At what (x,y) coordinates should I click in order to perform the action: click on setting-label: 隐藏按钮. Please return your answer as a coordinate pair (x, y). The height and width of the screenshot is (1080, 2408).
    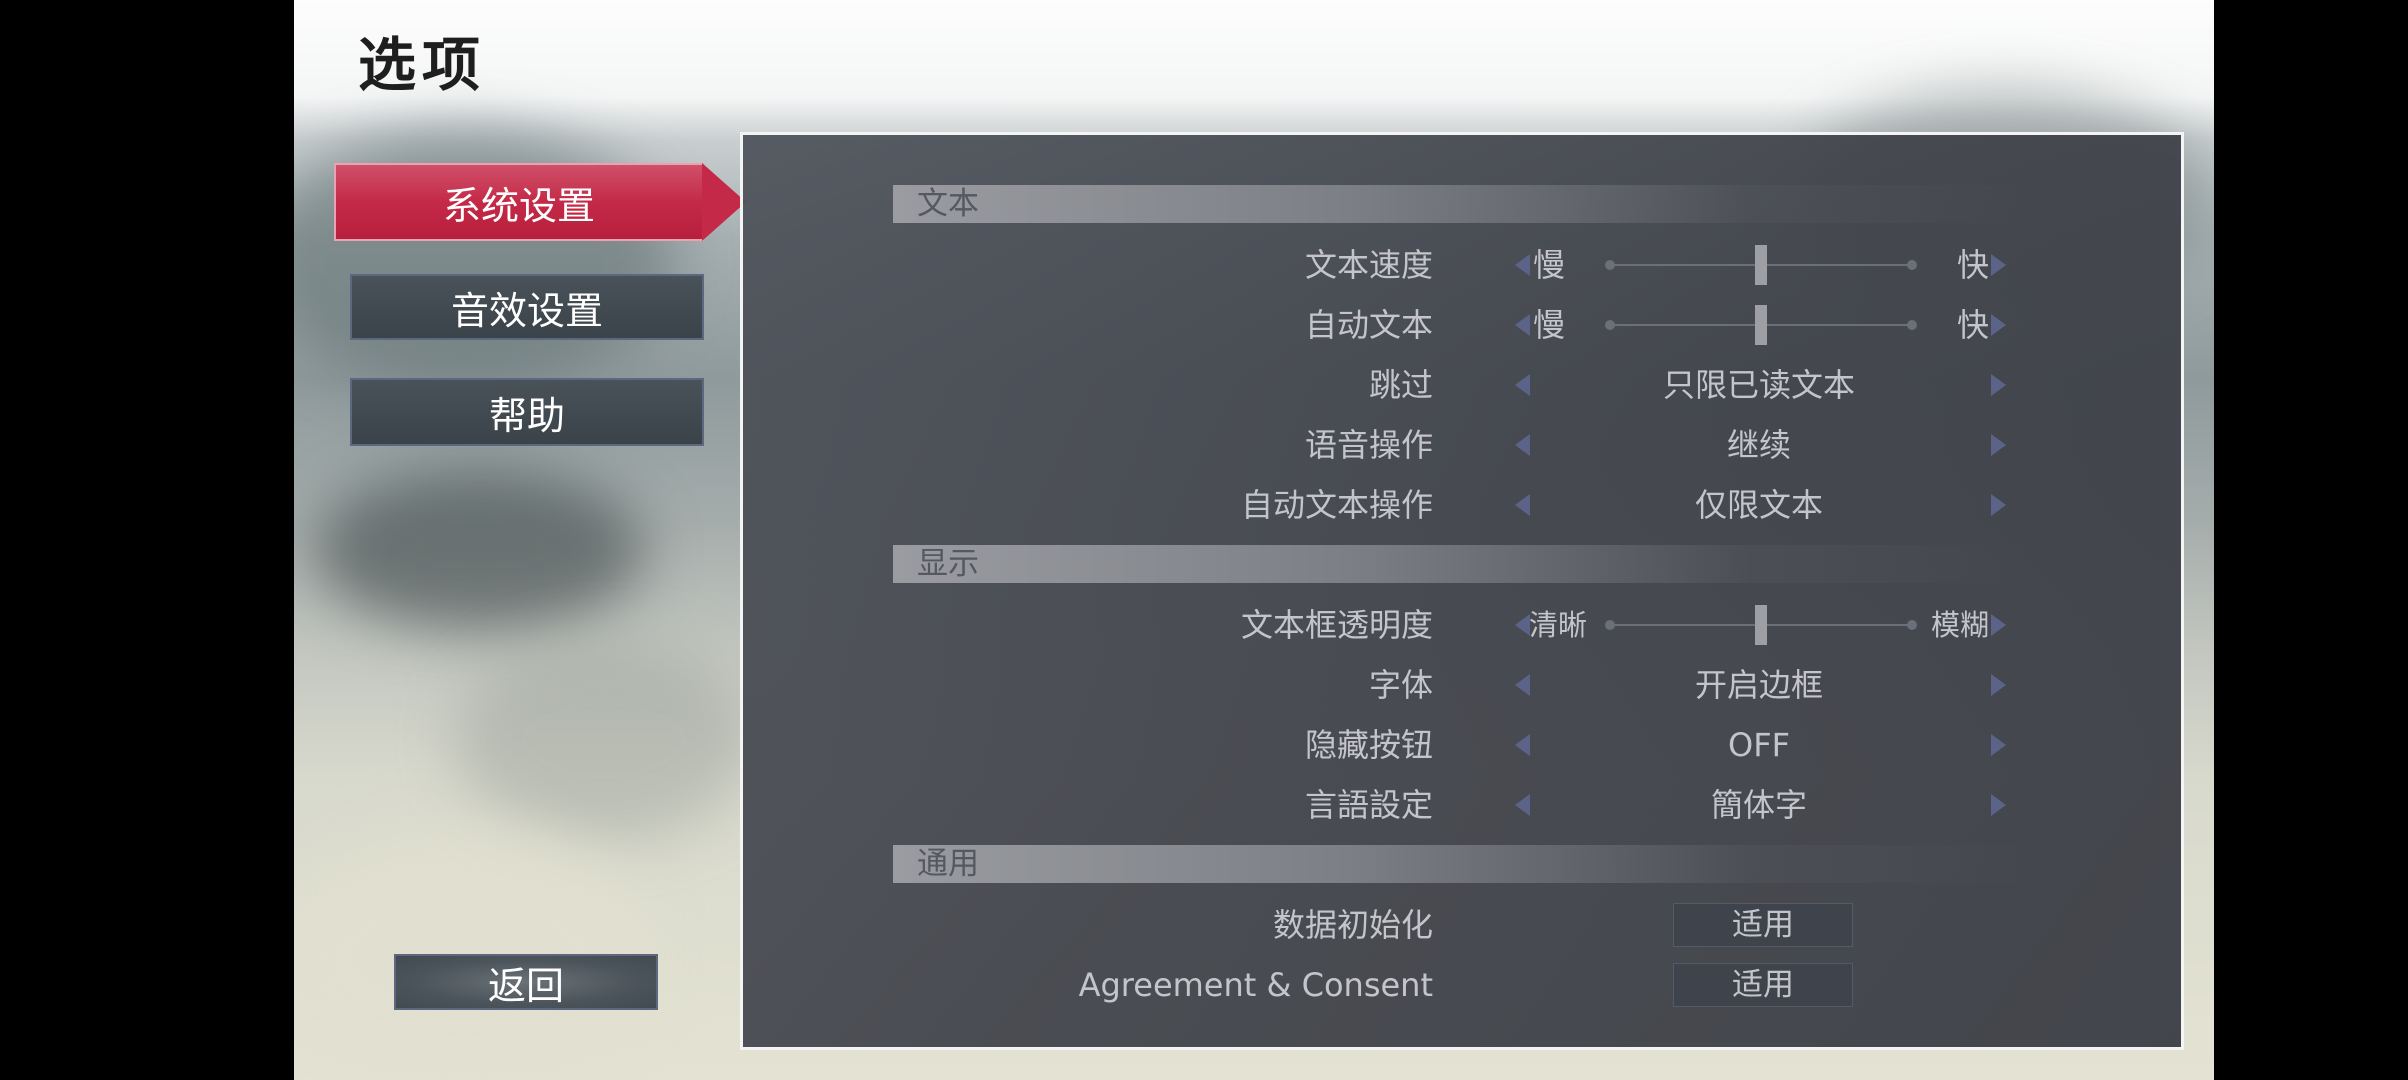
    Looking at the image, I should click on (1368, 745).